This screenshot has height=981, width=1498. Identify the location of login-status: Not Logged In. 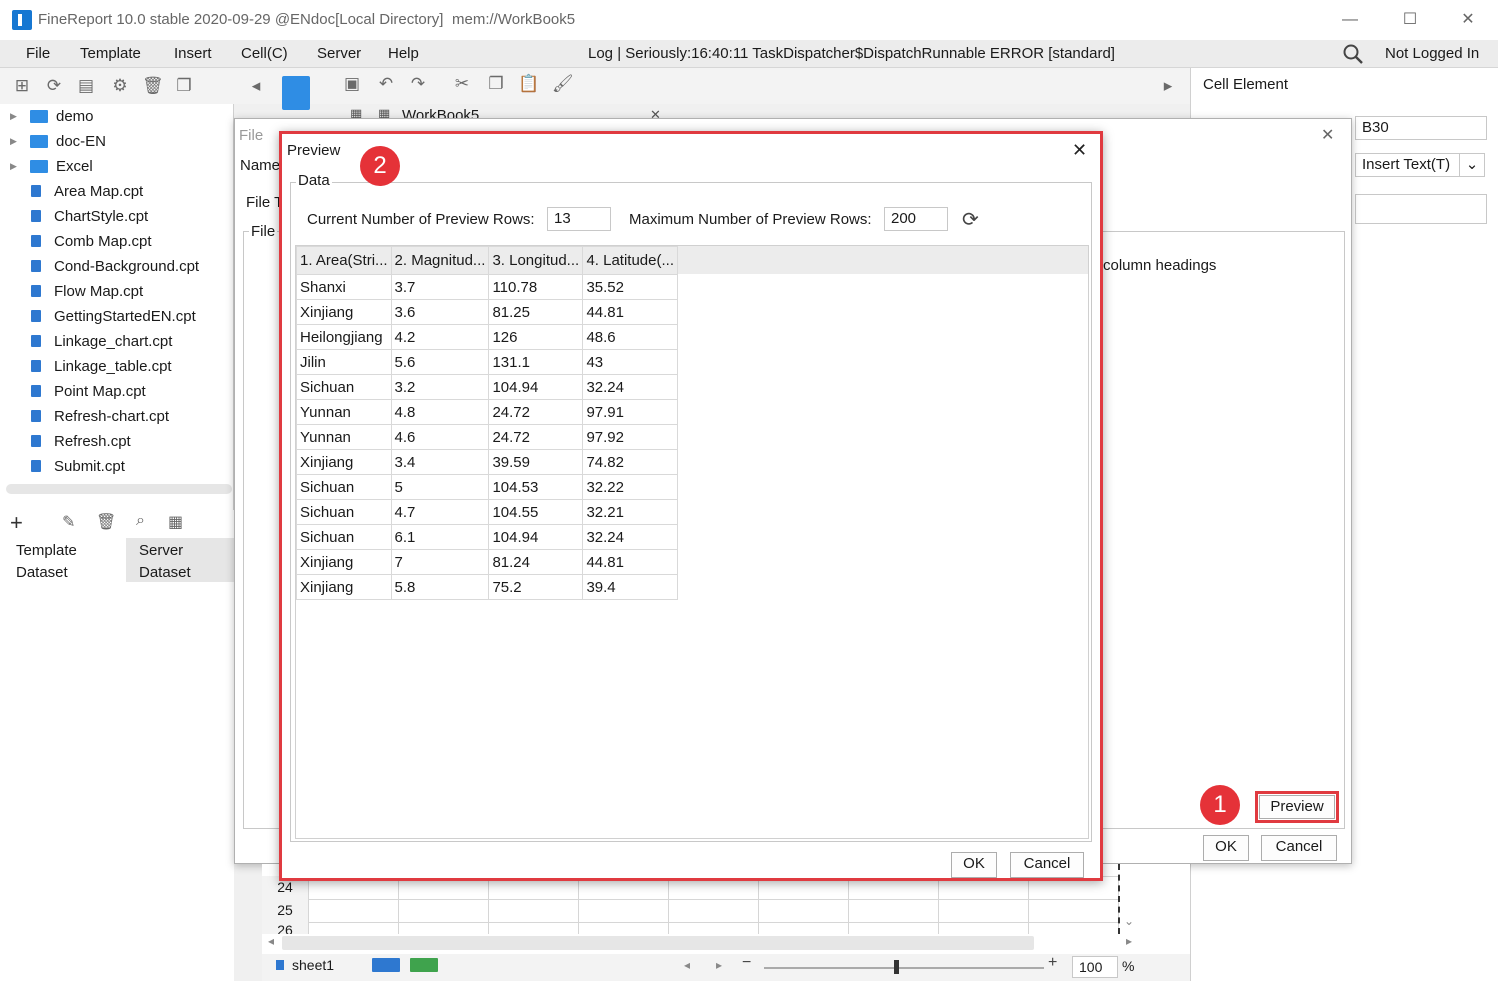
(1432, 53).